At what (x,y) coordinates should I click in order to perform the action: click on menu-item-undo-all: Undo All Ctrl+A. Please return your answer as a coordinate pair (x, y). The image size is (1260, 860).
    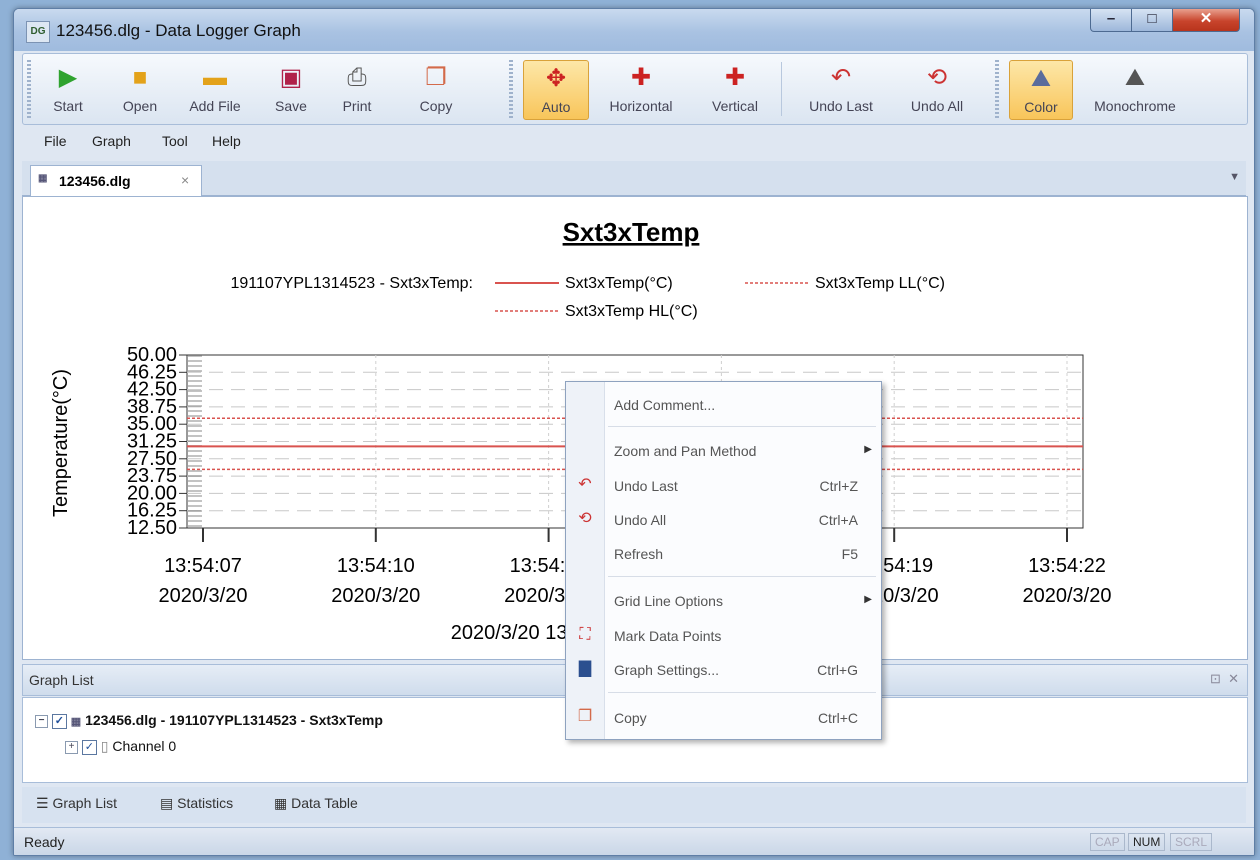
    Looking at the image, I should click on (742, 520).